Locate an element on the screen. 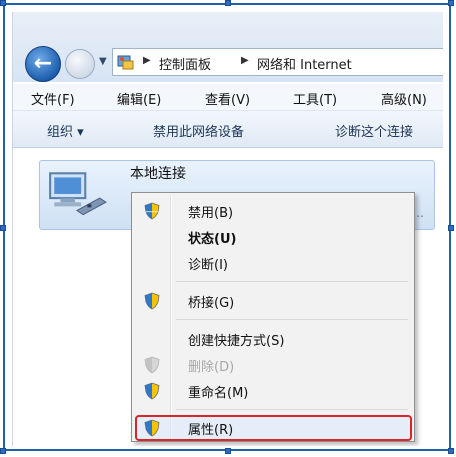 The image size is (456, 457). menu-item-label: 禁用(B) is located at coordinates (211, 213).